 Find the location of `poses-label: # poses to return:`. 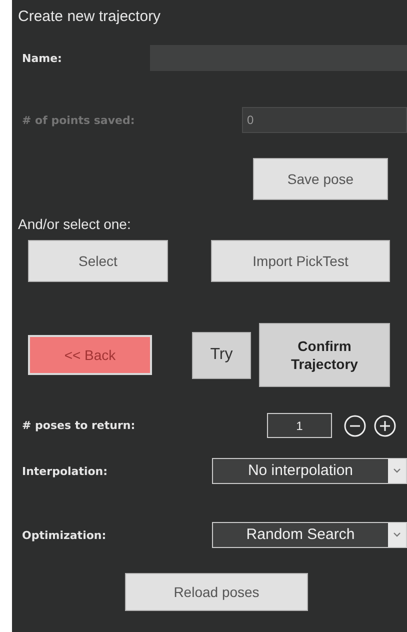

poses-label: # poses to return: is located at coordinates (78, 425).